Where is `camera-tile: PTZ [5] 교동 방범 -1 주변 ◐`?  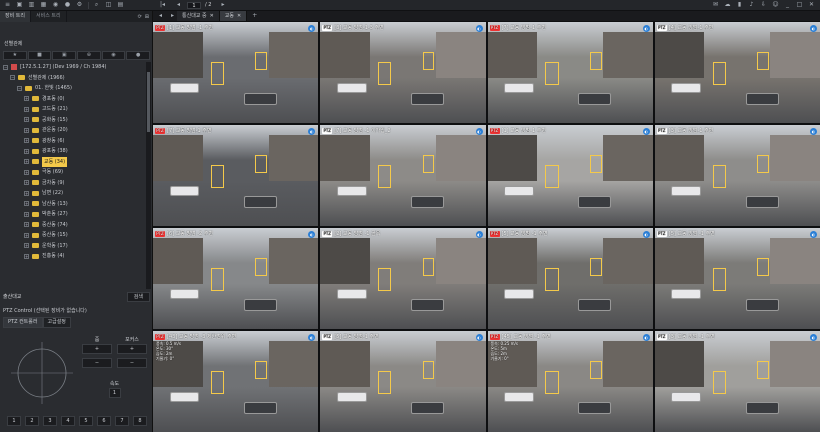
camera-tile: PTZ [5] 교동 방범 -1 주변 ◐ is located at coordinates (570, 278).